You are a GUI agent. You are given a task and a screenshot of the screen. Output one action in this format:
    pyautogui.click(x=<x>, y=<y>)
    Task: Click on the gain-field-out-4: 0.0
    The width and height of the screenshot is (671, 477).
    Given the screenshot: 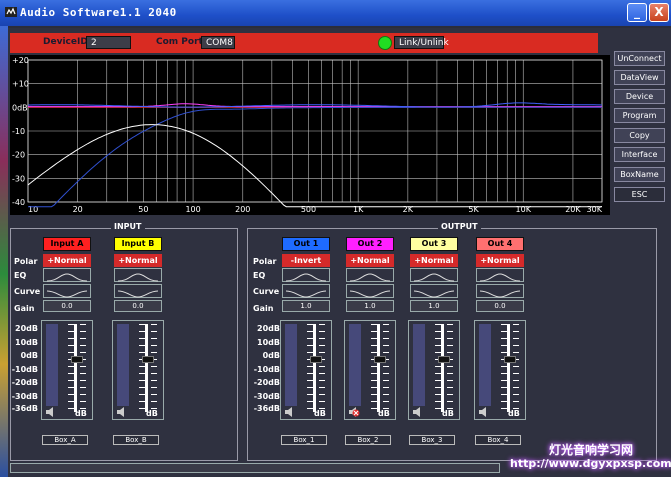 What is the action you would take?
    pyautogui.click(x=500, y=306)
    